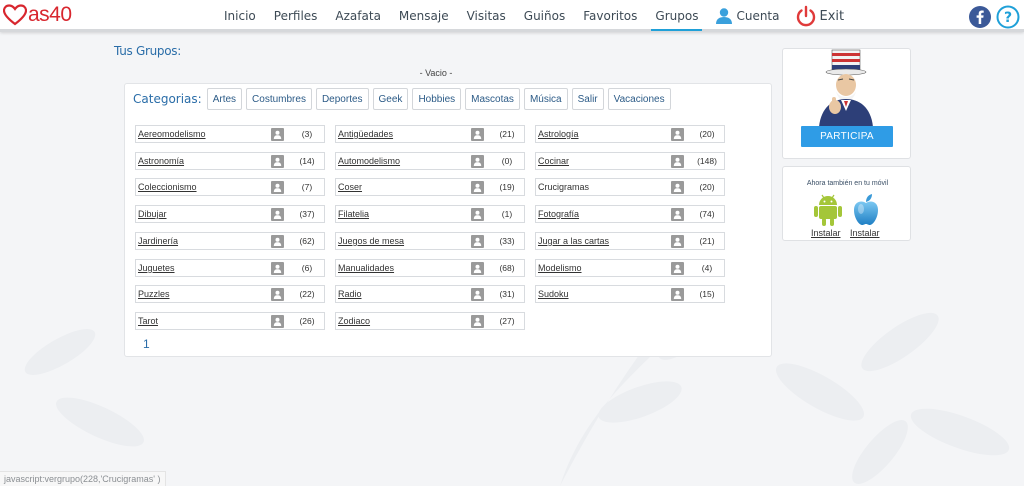  What do you see at coordinates (826, 233) in the screenshot?
I see `android-install-link: Instalar` at bounding box center [826, 233].